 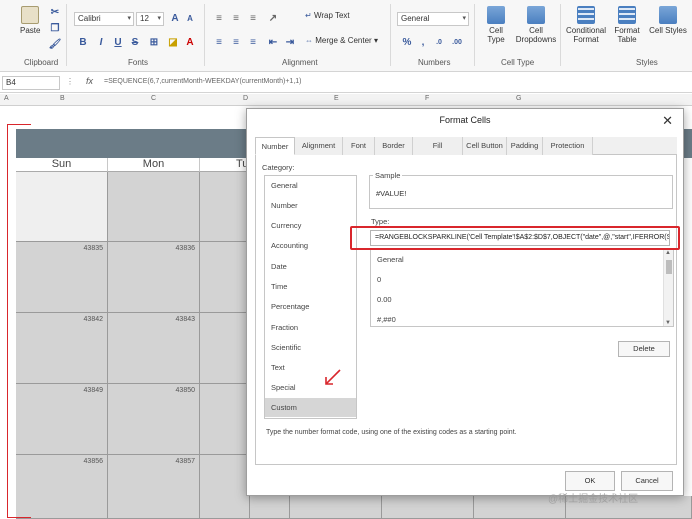 What do you see at coordinates (457, 43) in the screenshot?
I see `decrease-decimal-icon: .00` at bounding box center [457, 43].